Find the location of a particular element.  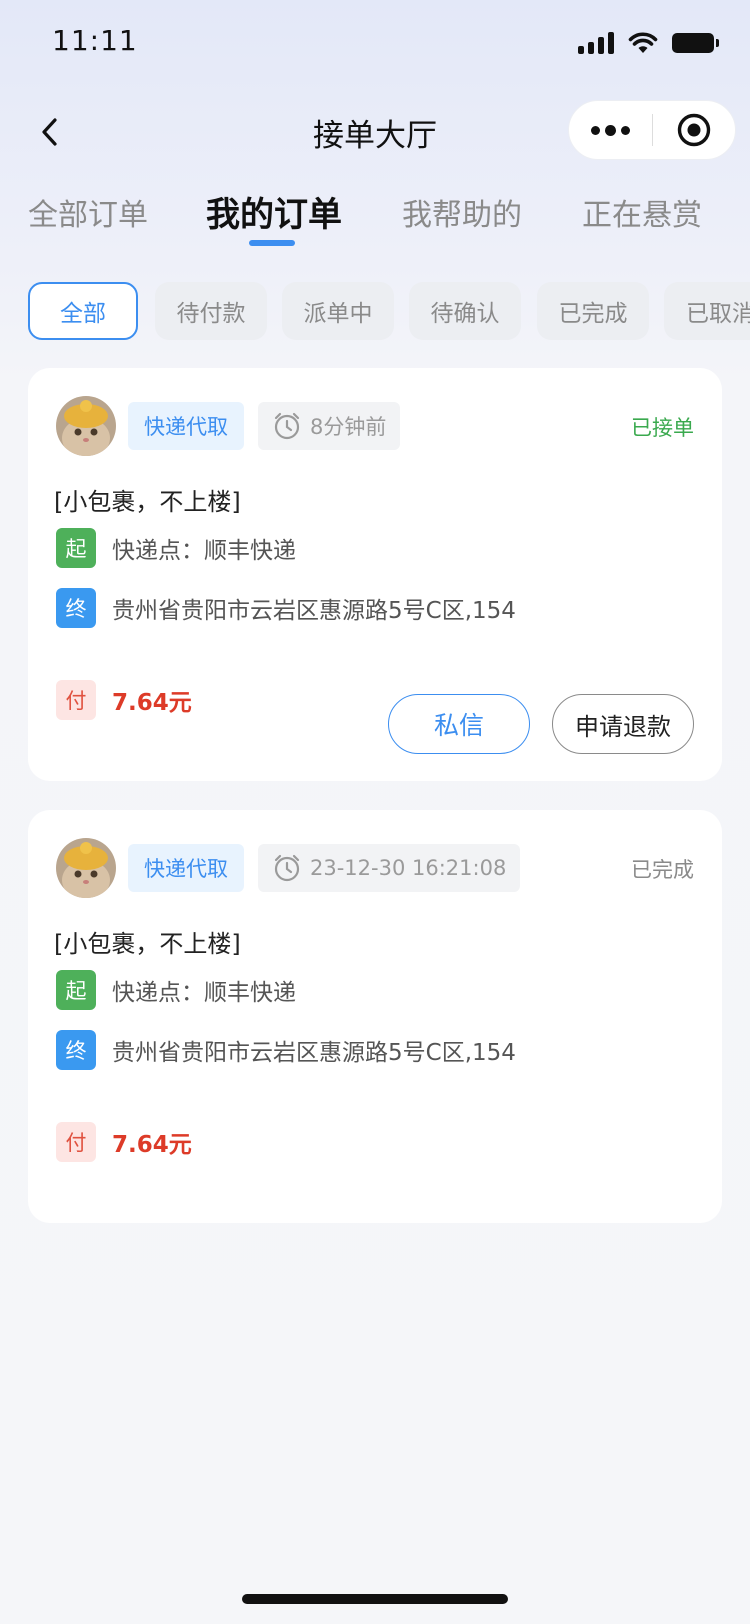

tab-indicator is located at coordinates (272, 243).